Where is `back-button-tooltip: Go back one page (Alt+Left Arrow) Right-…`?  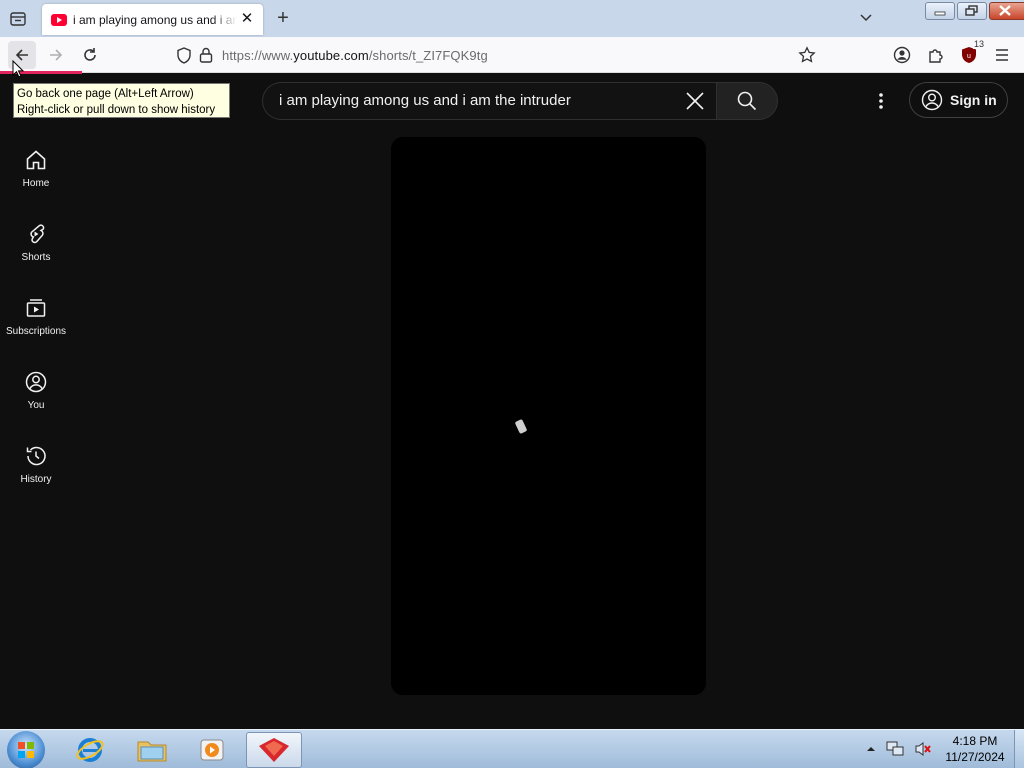 back-button-tooltip: Go back one page (Alt+Left Arrow) Right-… is located at coordinates (121, 100).